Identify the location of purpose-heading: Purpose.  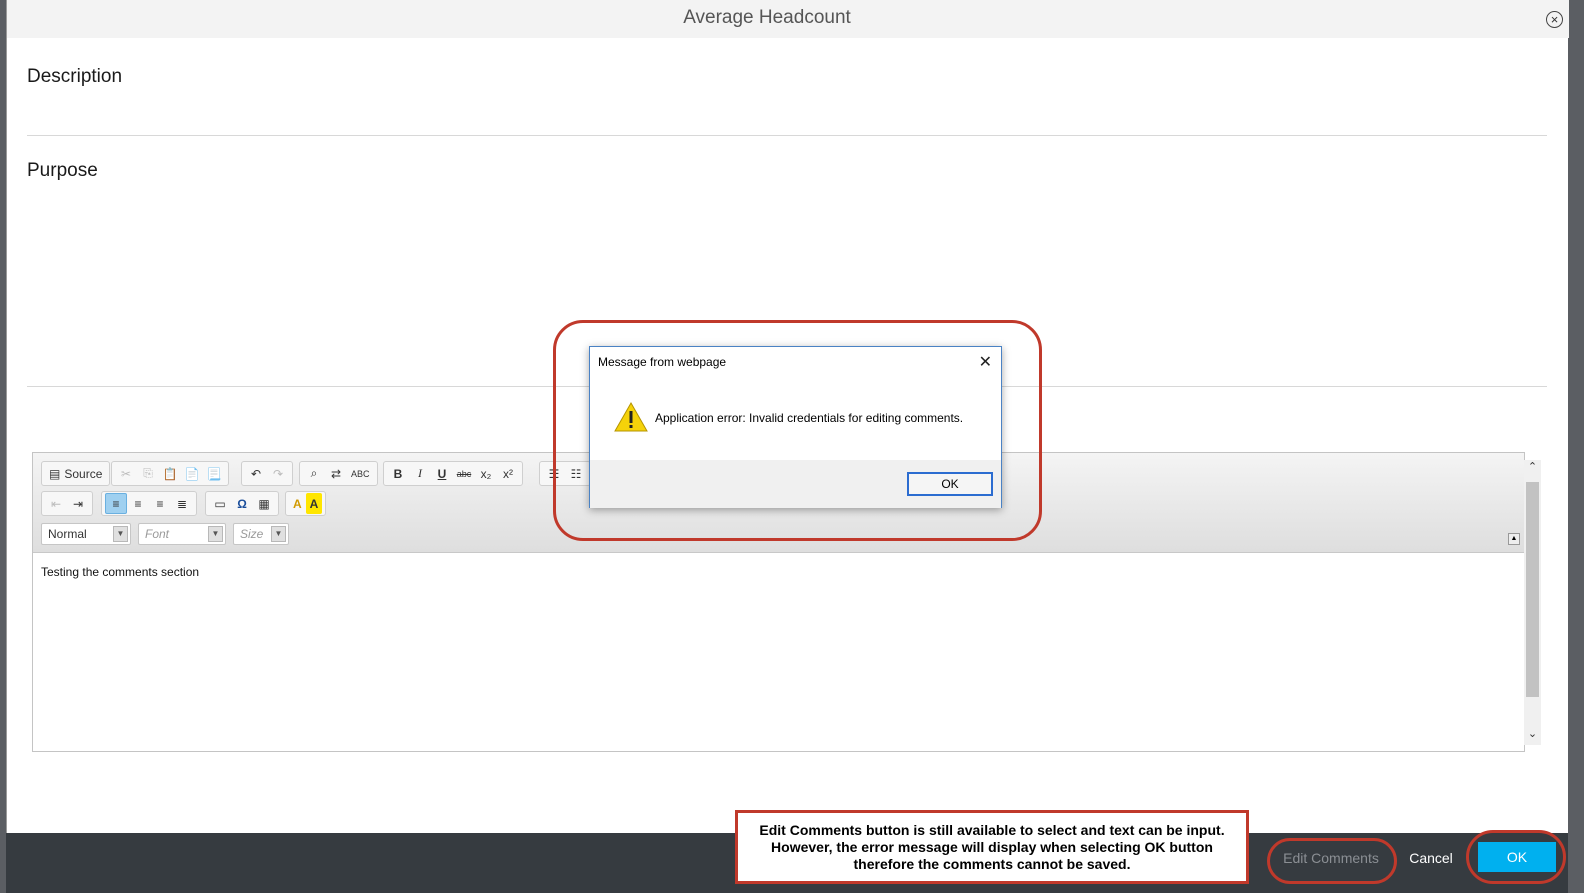
(62, 170).